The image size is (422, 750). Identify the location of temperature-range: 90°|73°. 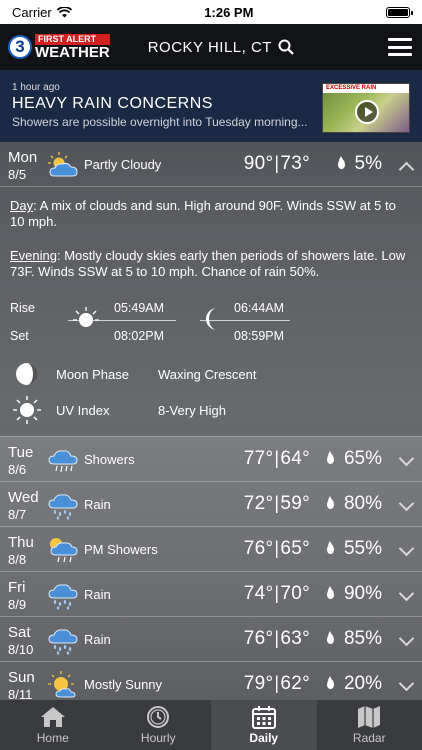
(276, 163).